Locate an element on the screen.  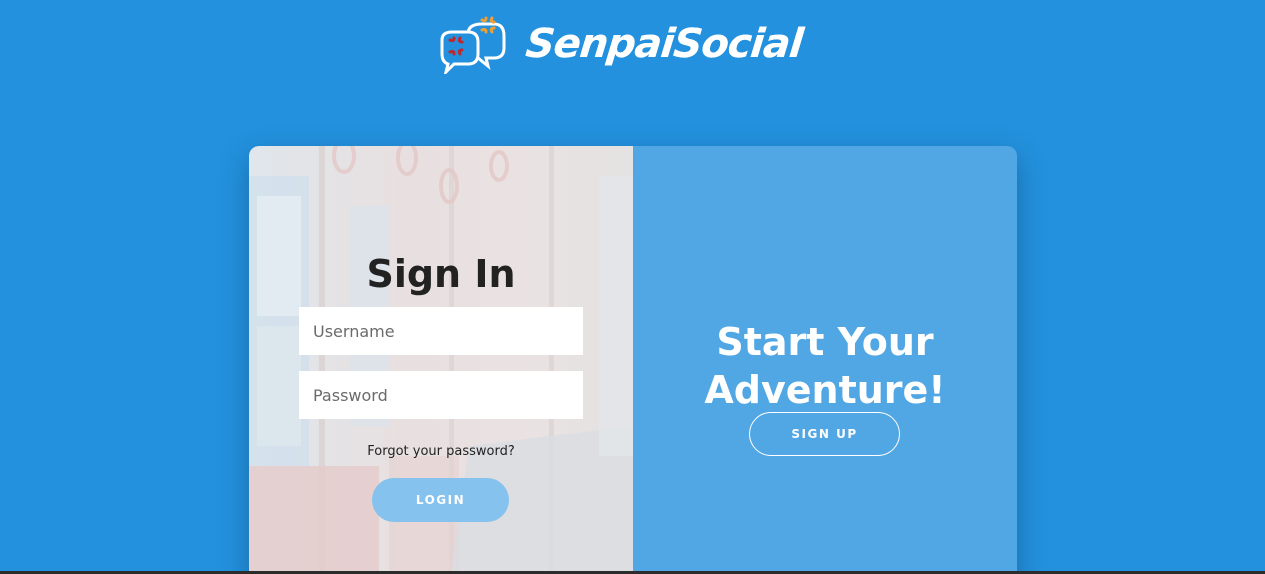
anger-speech-bubbles-icon is located at coordinates (473, 45).